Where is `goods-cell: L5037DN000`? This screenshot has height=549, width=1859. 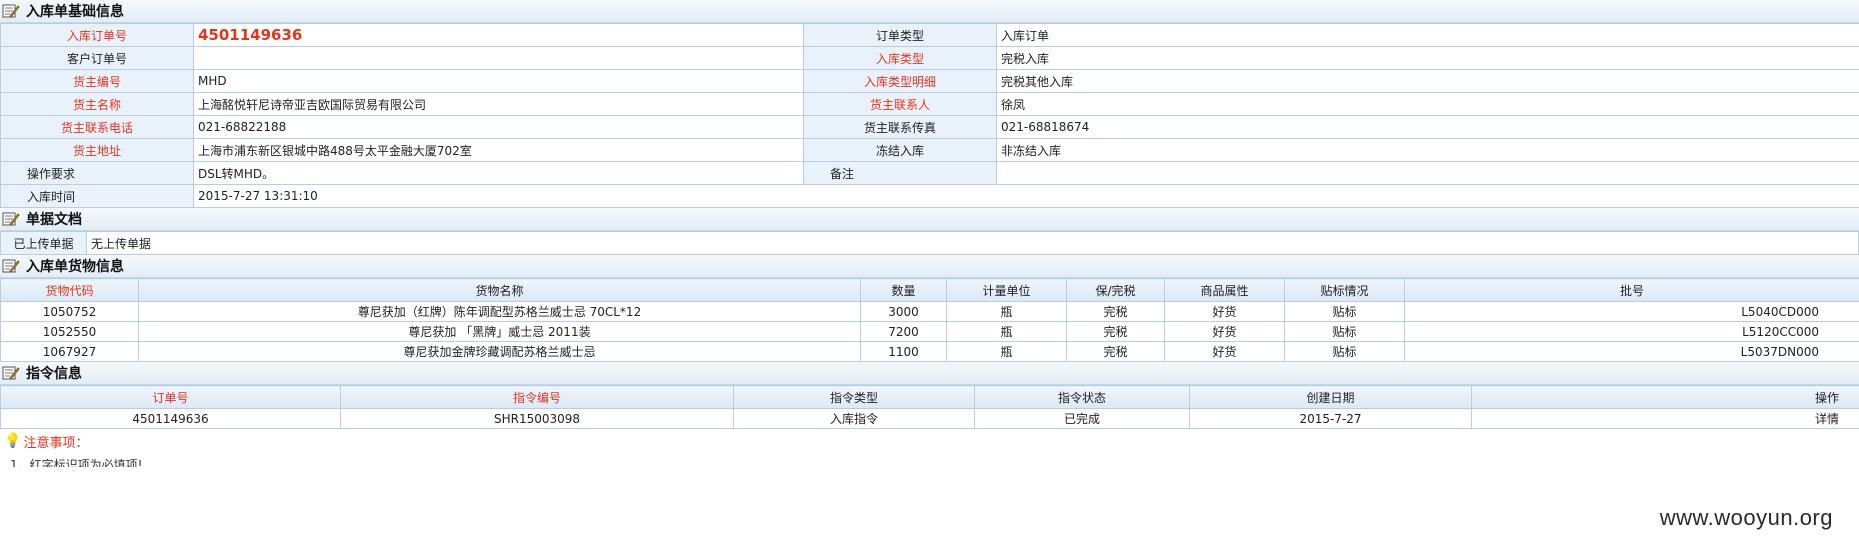 goods-cell: L5037DN000 is located at coordinates (1631, 351).